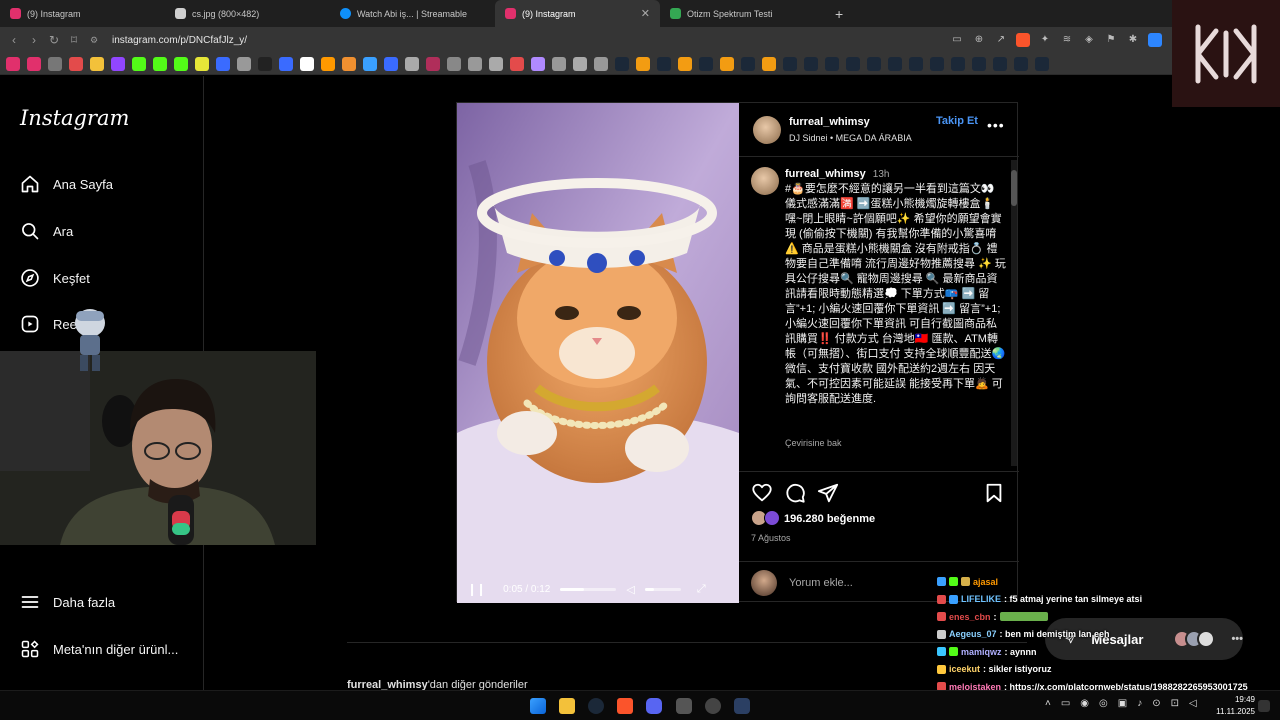  I want to click on close-tab-icon: ✕, so click(645, 13).